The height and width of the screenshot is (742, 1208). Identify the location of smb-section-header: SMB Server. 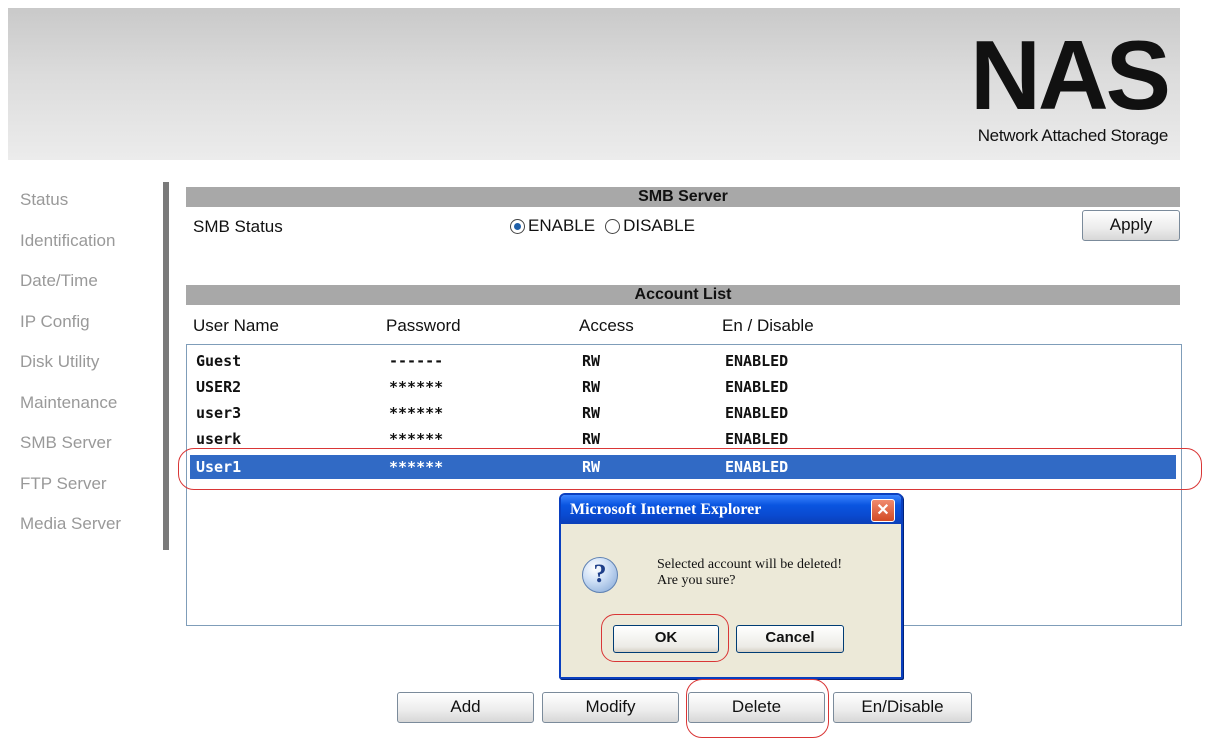
(683, 197).